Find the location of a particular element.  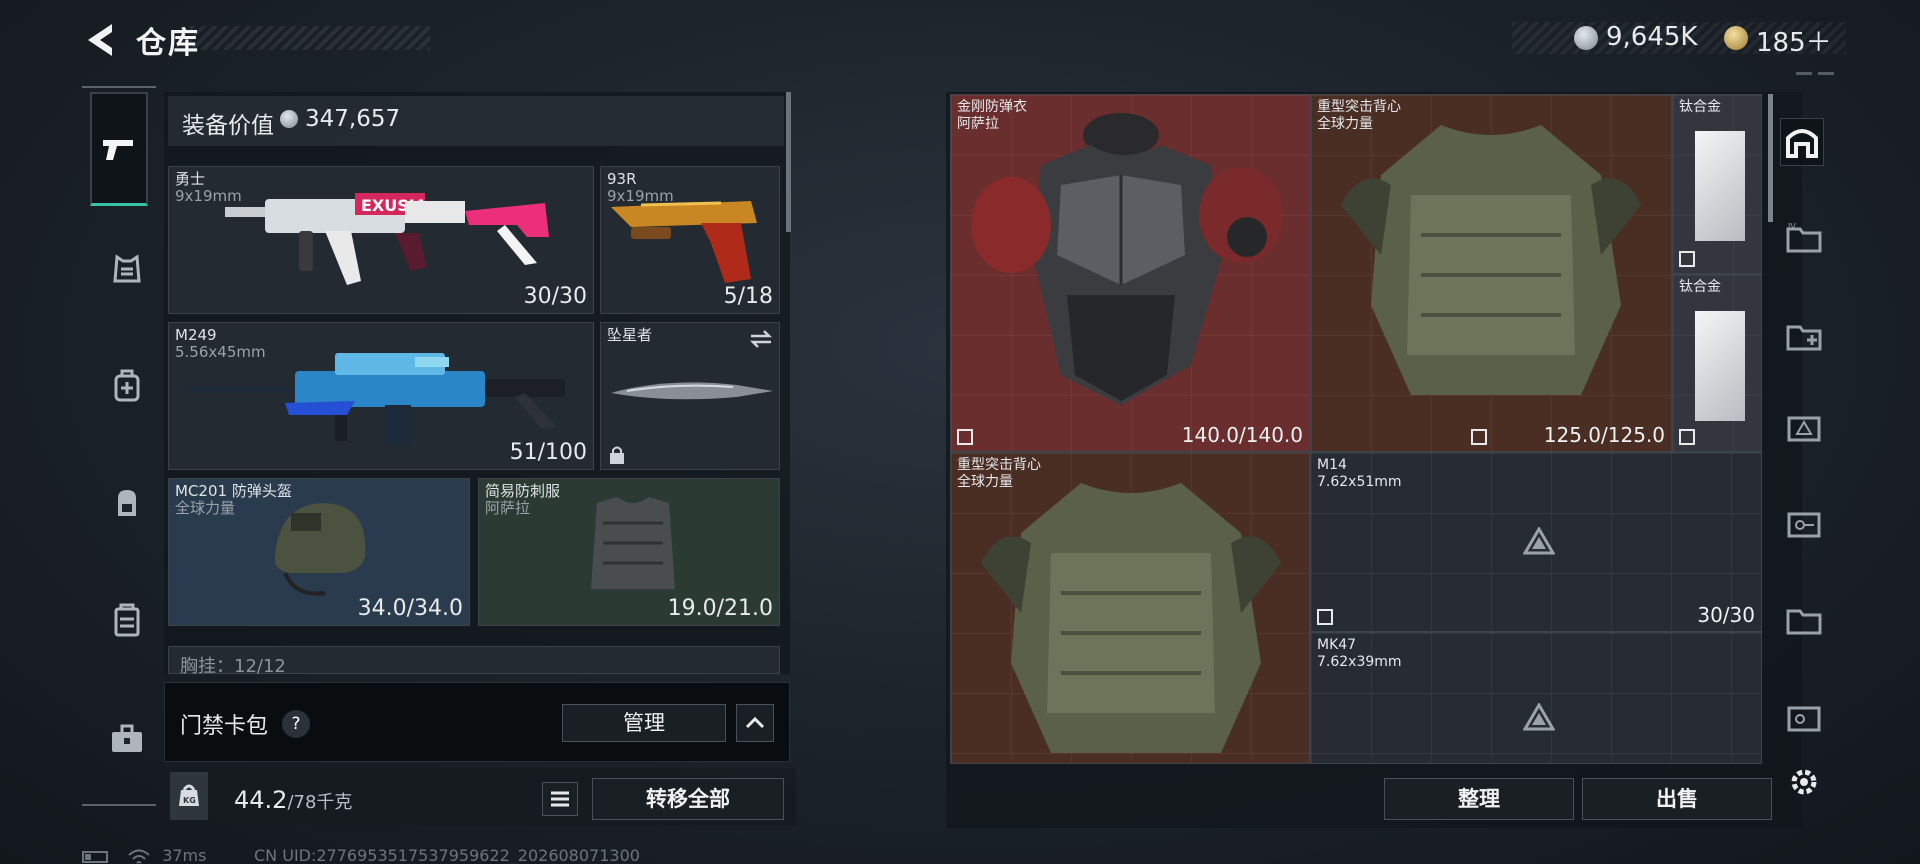

slot-heavy-weapon: M249 5.56x45mm 51/100 is located at coordinates (381, 396).